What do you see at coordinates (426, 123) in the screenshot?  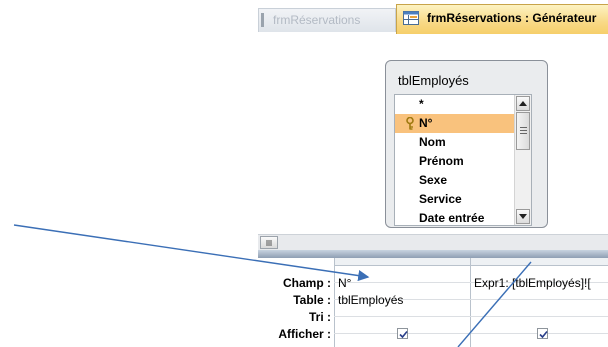 I see `field-item-label: N°` at bounding box center [426, 123].